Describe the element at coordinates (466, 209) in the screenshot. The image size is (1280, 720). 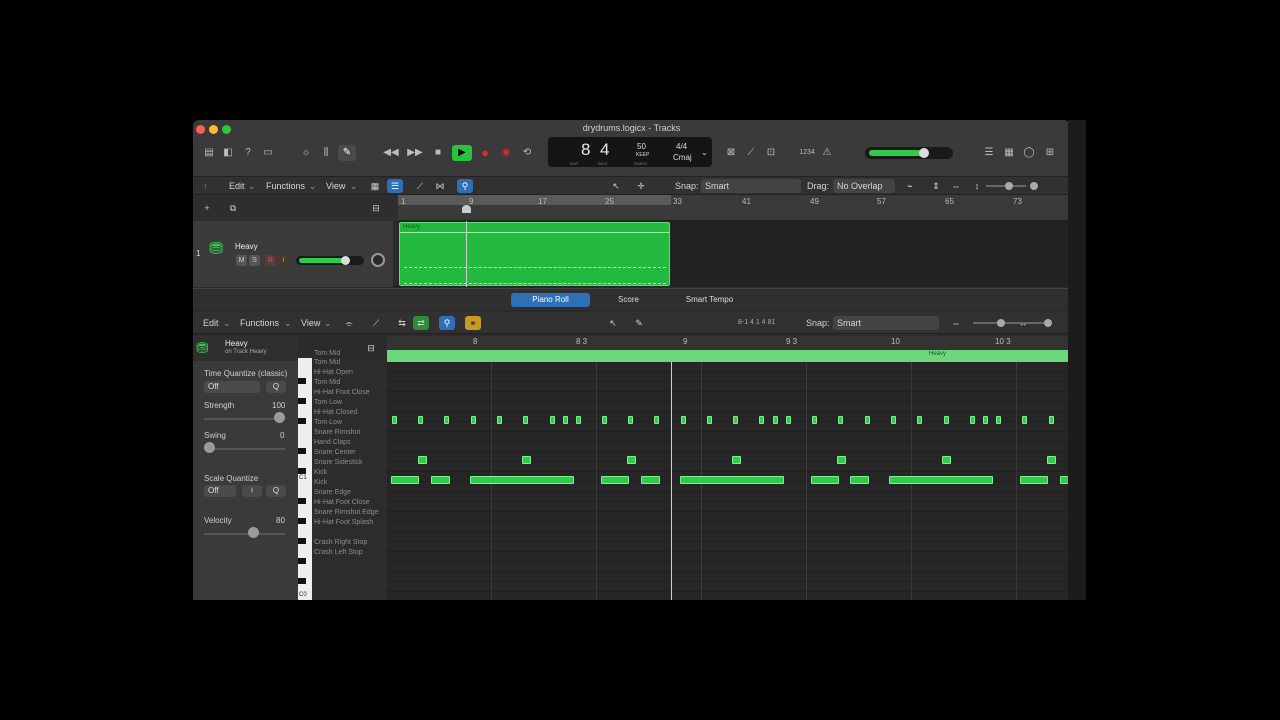
I see `playhead-handle` at that location.